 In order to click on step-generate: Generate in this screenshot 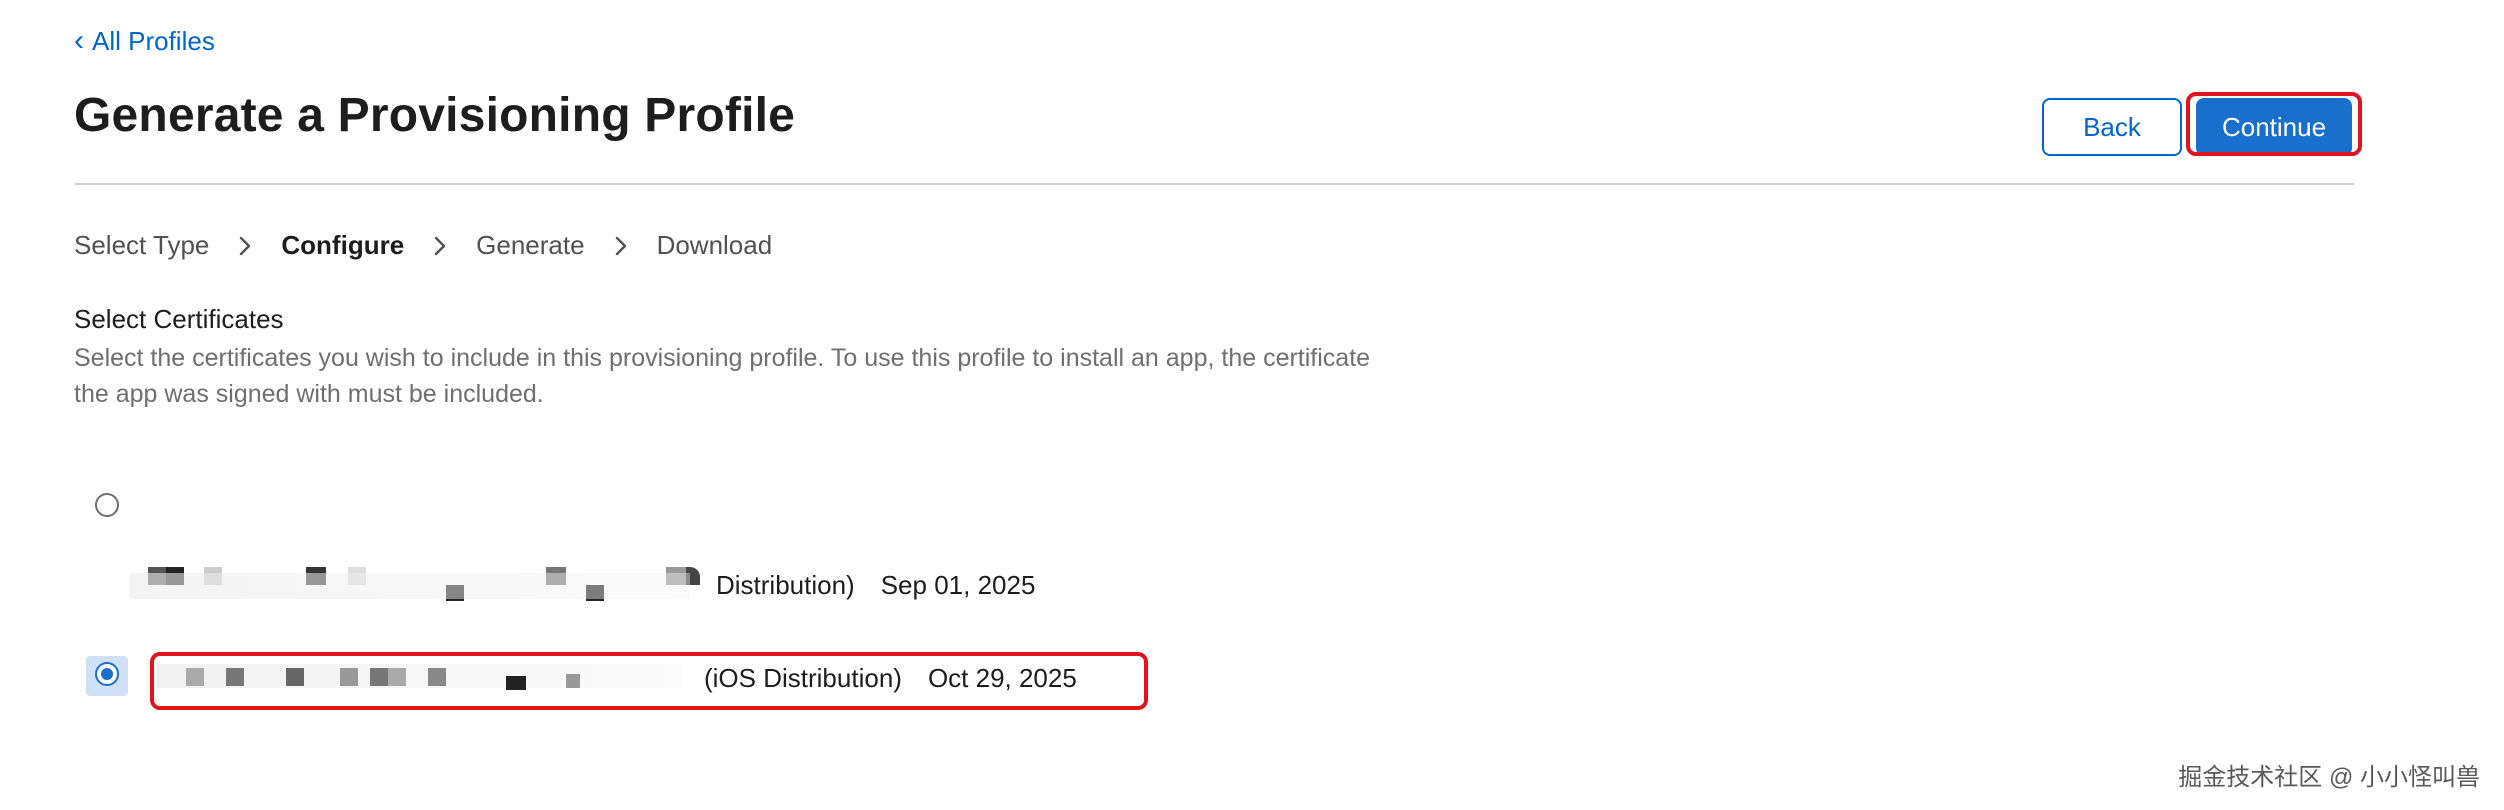, I will do `click(530, 245)`.